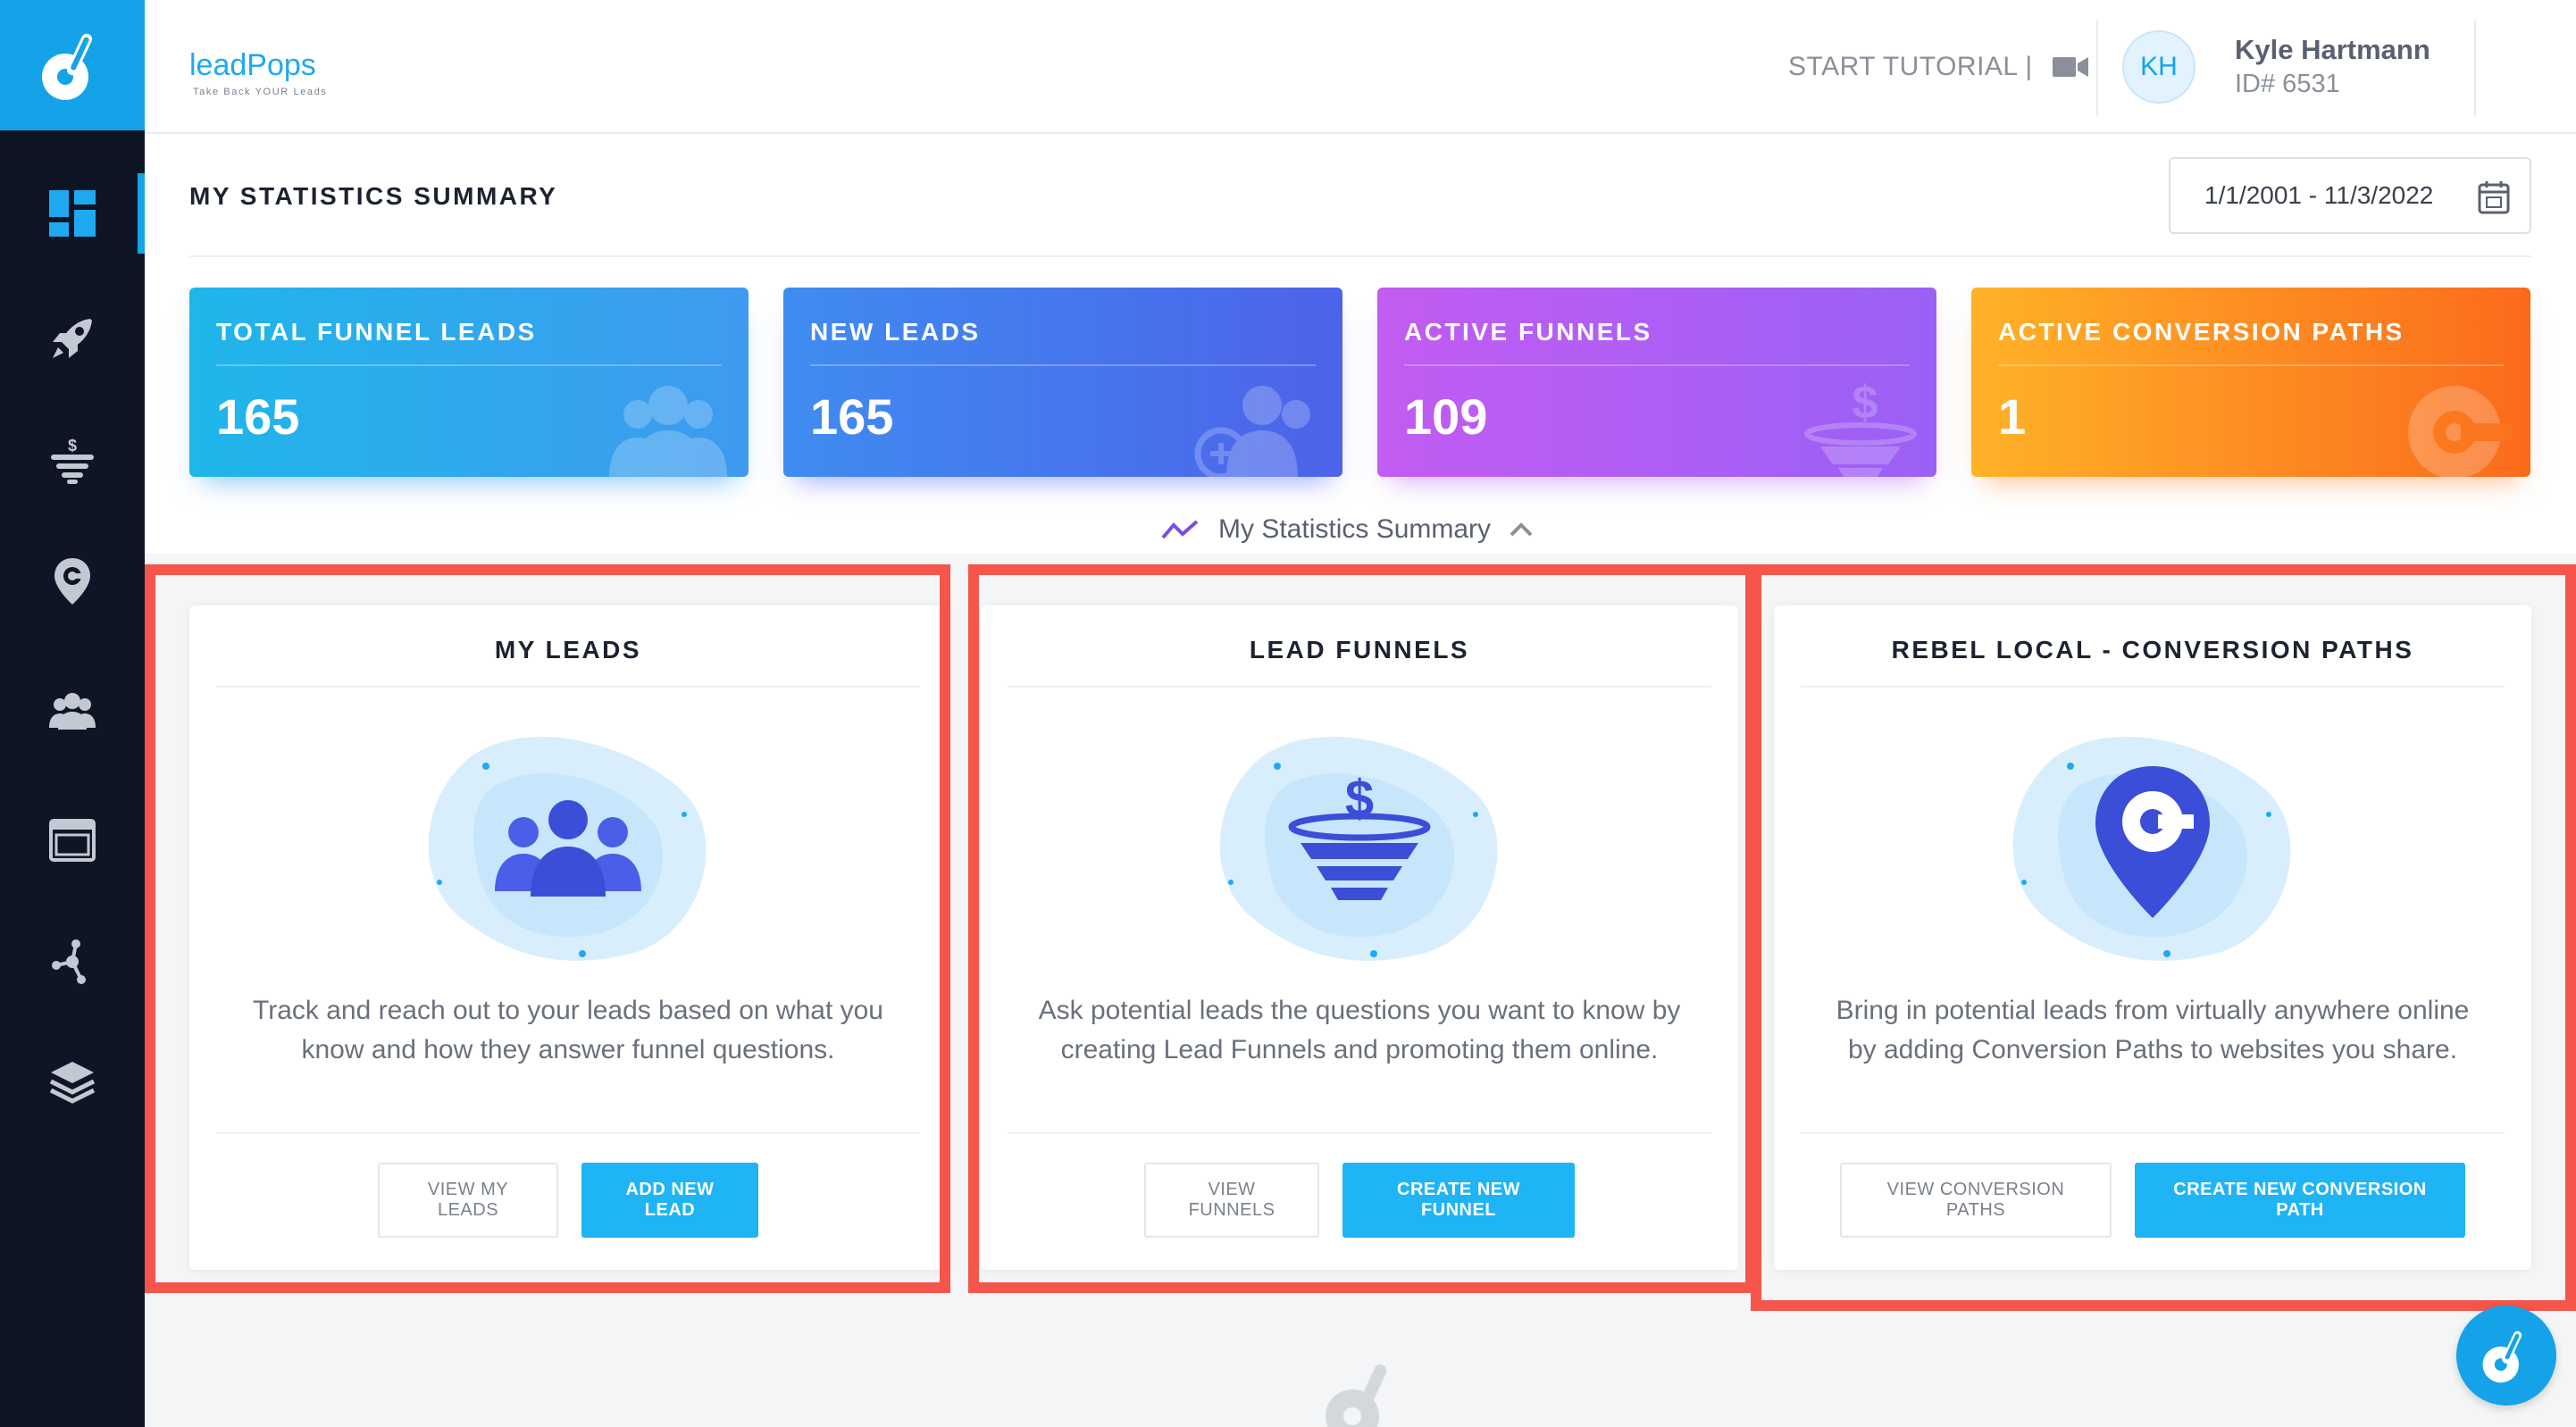 This screenshot has width=2576, height=1427. I want to click on stat-card-active-funnels: ACTIVE FUNNELS 109 $, so click(1657, 382).